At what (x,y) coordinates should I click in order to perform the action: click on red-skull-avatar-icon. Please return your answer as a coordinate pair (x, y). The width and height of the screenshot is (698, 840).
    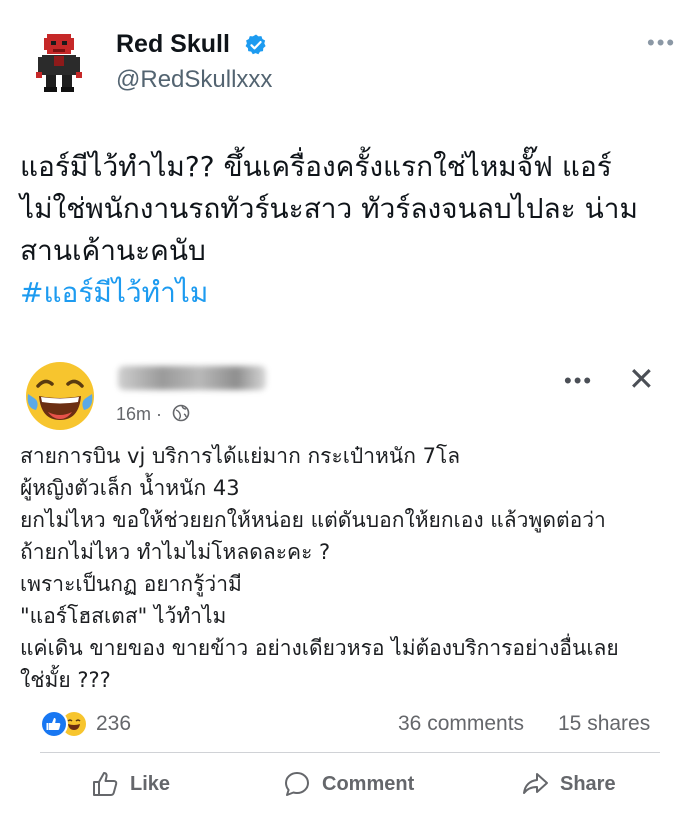
    Looking at the image, I should click on (59, 63).